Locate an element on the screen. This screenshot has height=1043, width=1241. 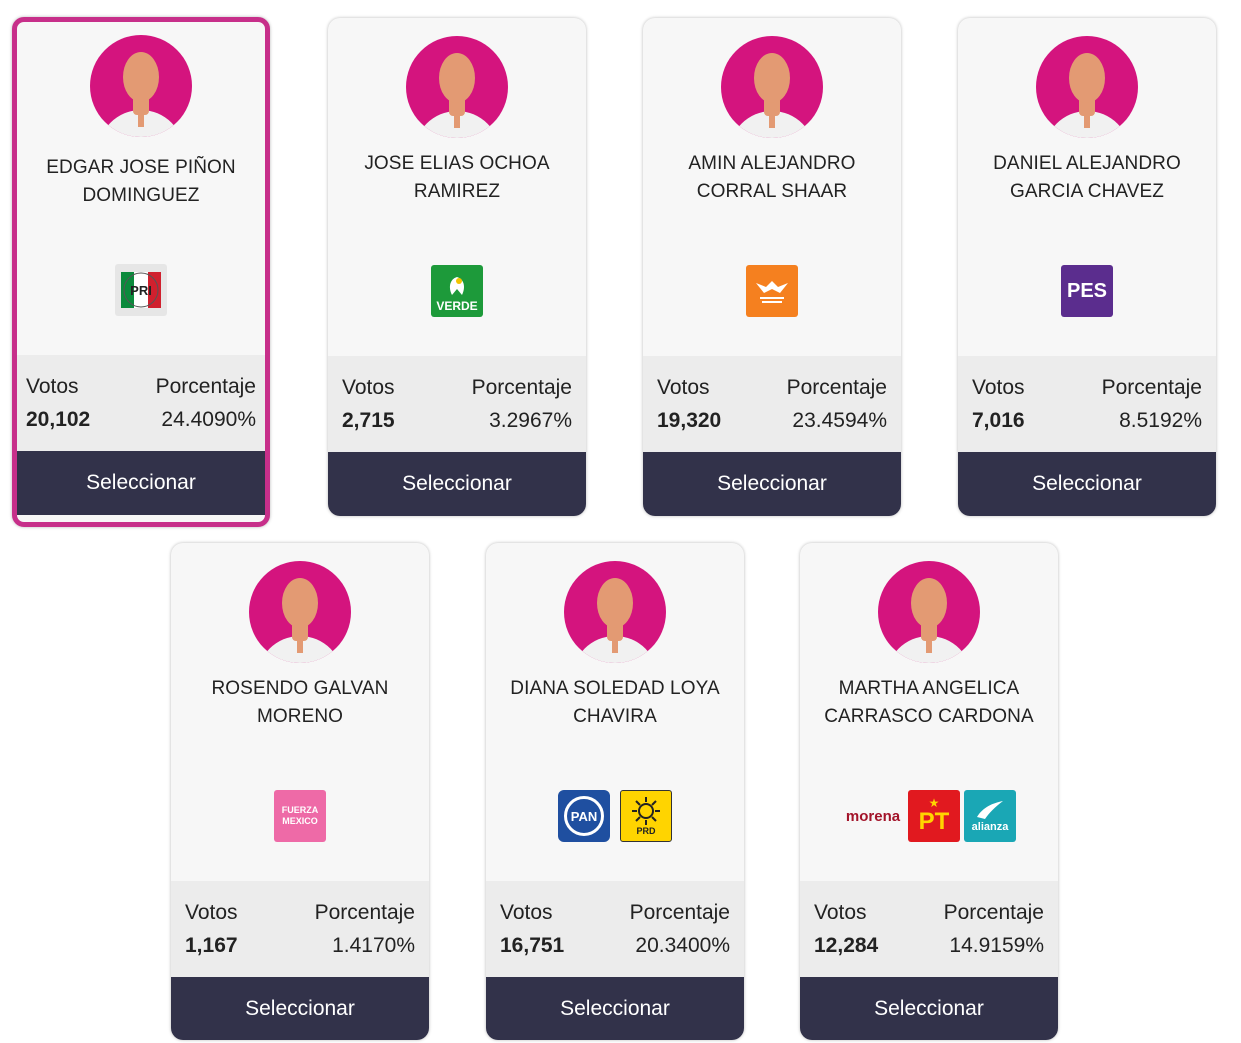
pes-logo-text: PES is located at coordinates (1087, 290).